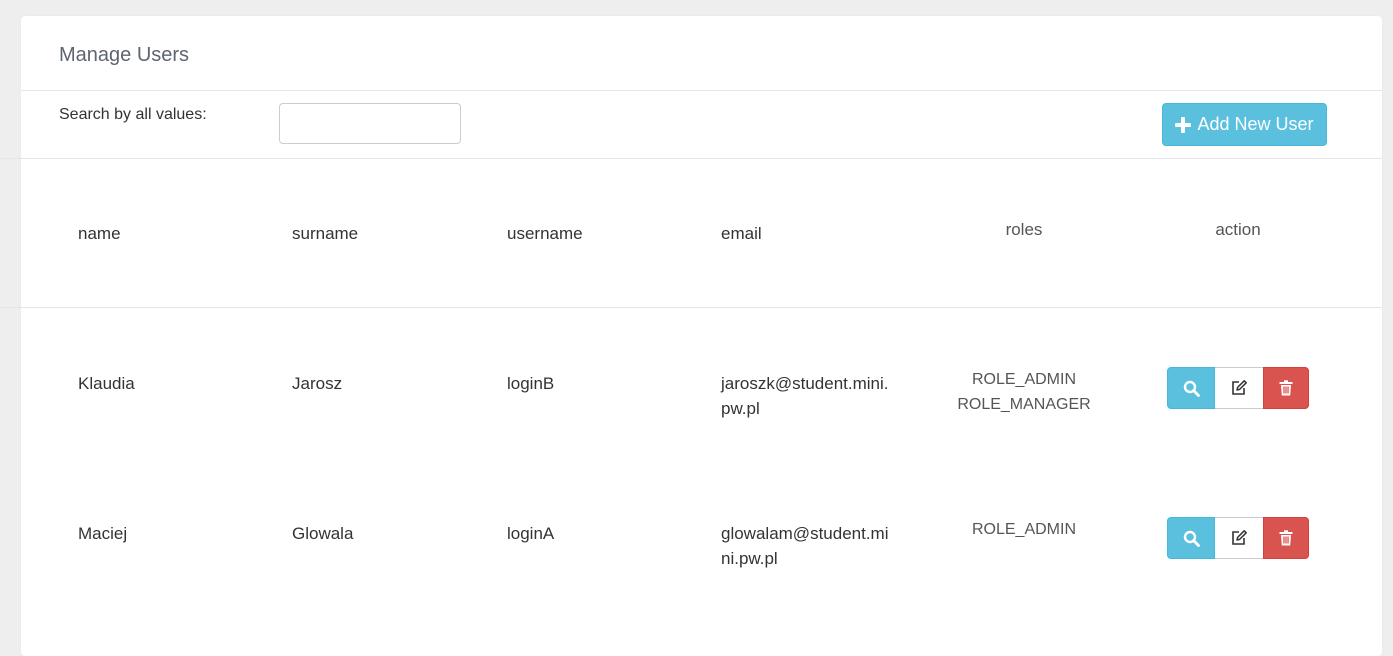 The height and width of the screenshot is (656, 1393). Describe the element at coordinates (1024, 230) in the screenshot. I see `column-header-roles: roles` at that location.